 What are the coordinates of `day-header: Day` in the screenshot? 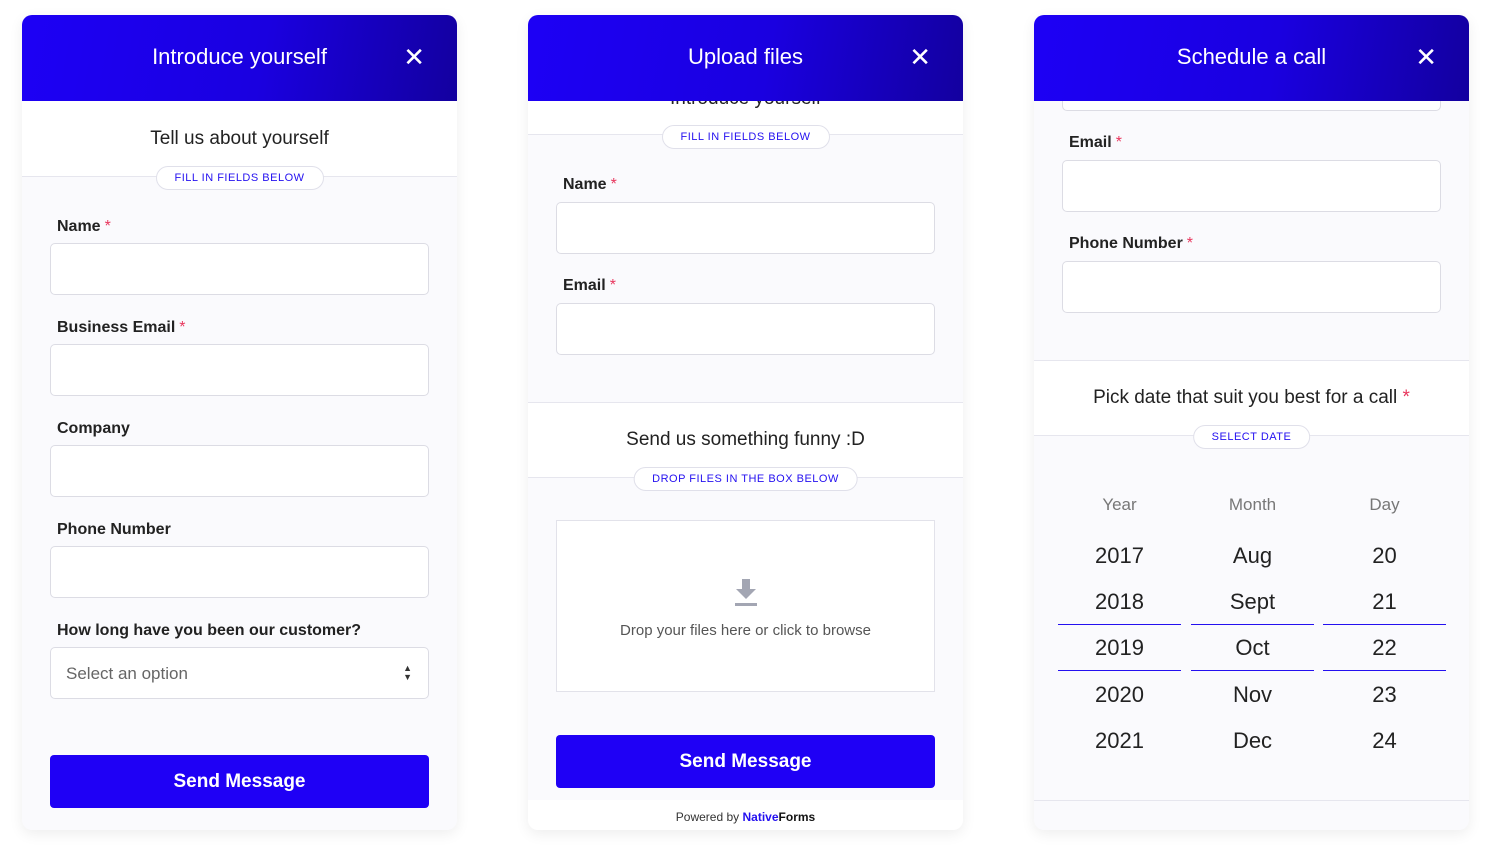 It's located at (1384, 504).